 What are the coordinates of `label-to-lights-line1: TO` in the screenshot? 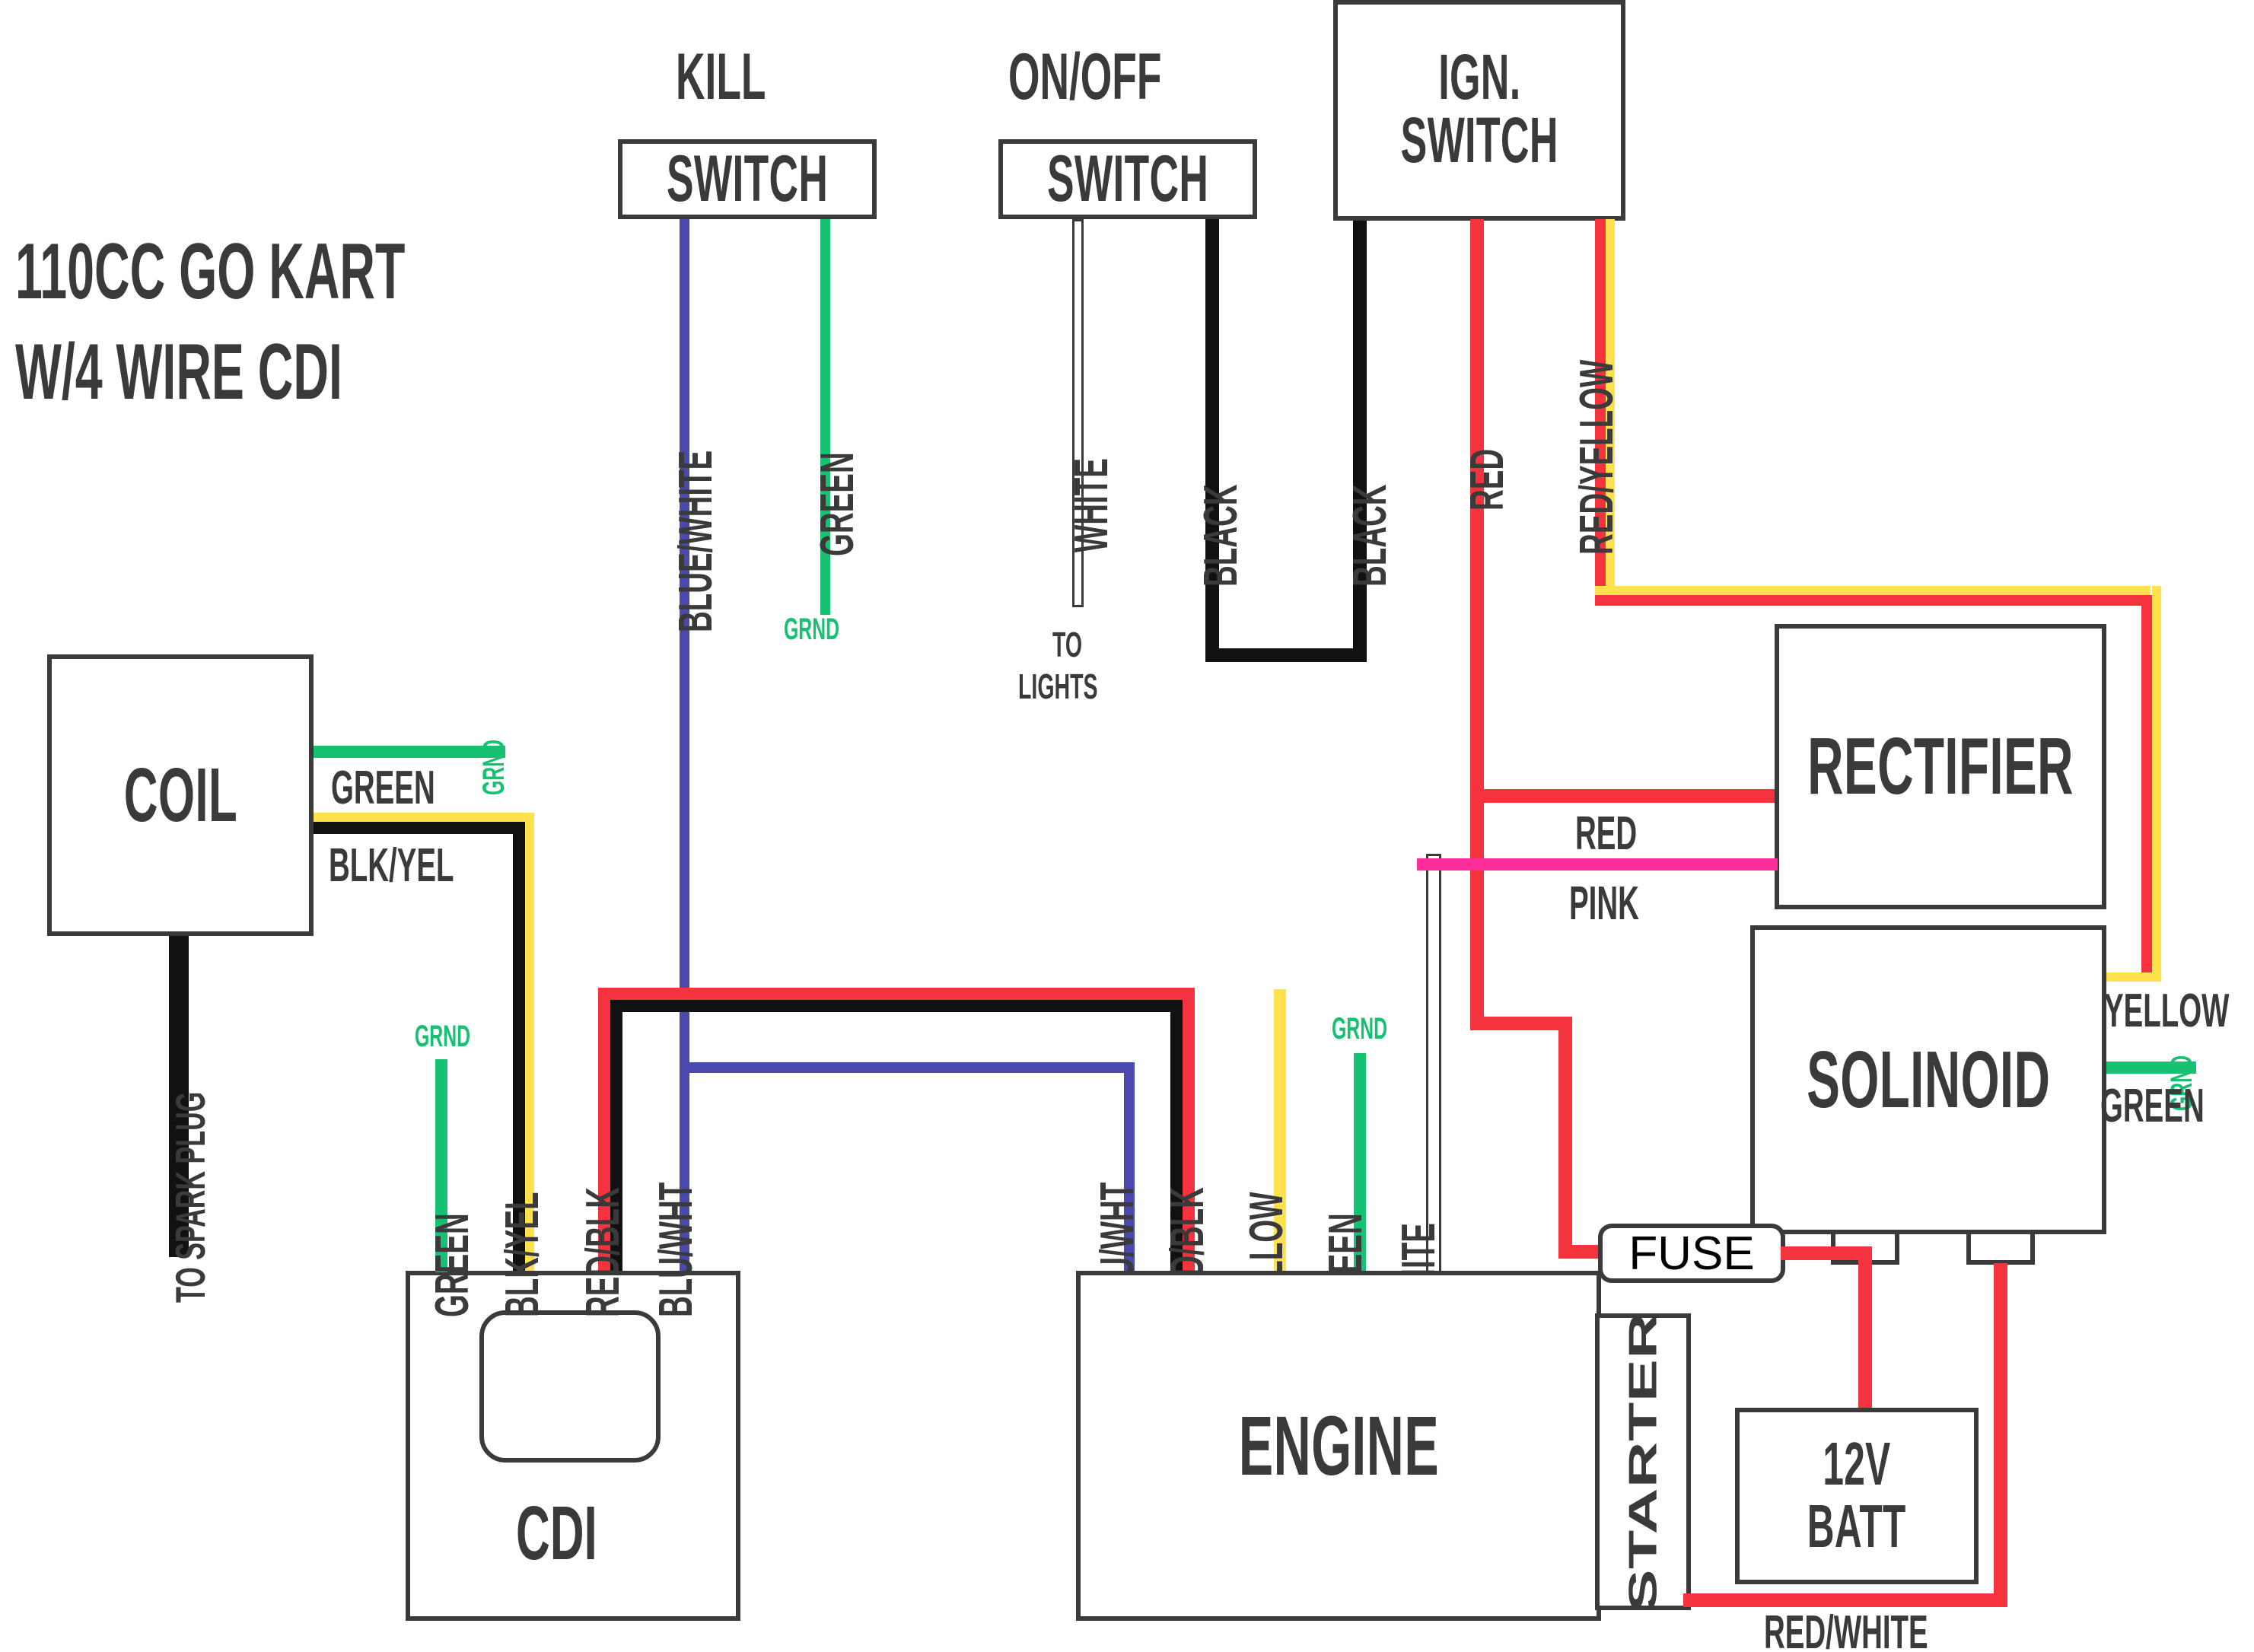 It's located at (1067, 644).